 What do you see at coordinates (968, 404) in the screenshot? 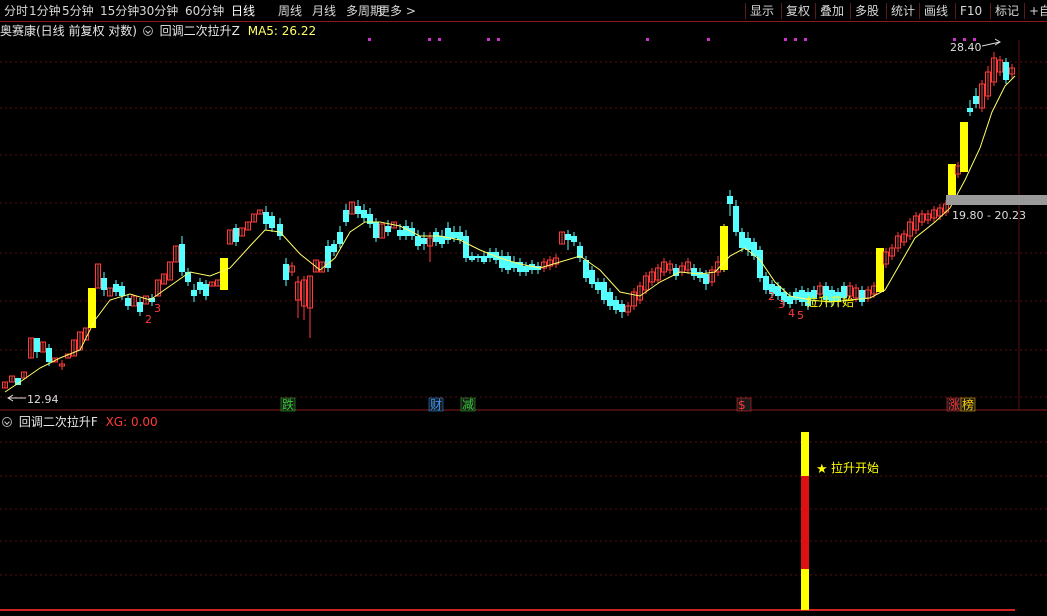
I see `event-marker: 榜` at bounding box center [968, 404].